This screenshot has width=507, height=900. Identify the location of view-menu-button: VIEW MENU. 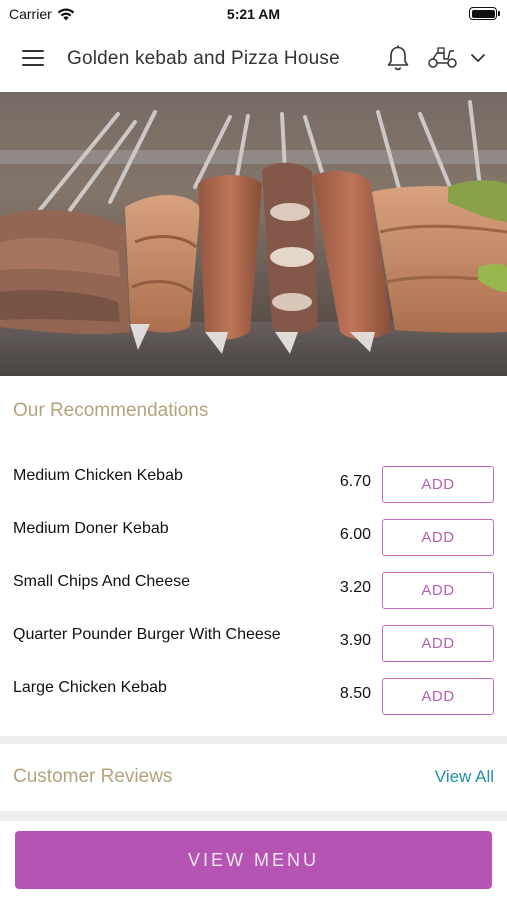
(253, 860).